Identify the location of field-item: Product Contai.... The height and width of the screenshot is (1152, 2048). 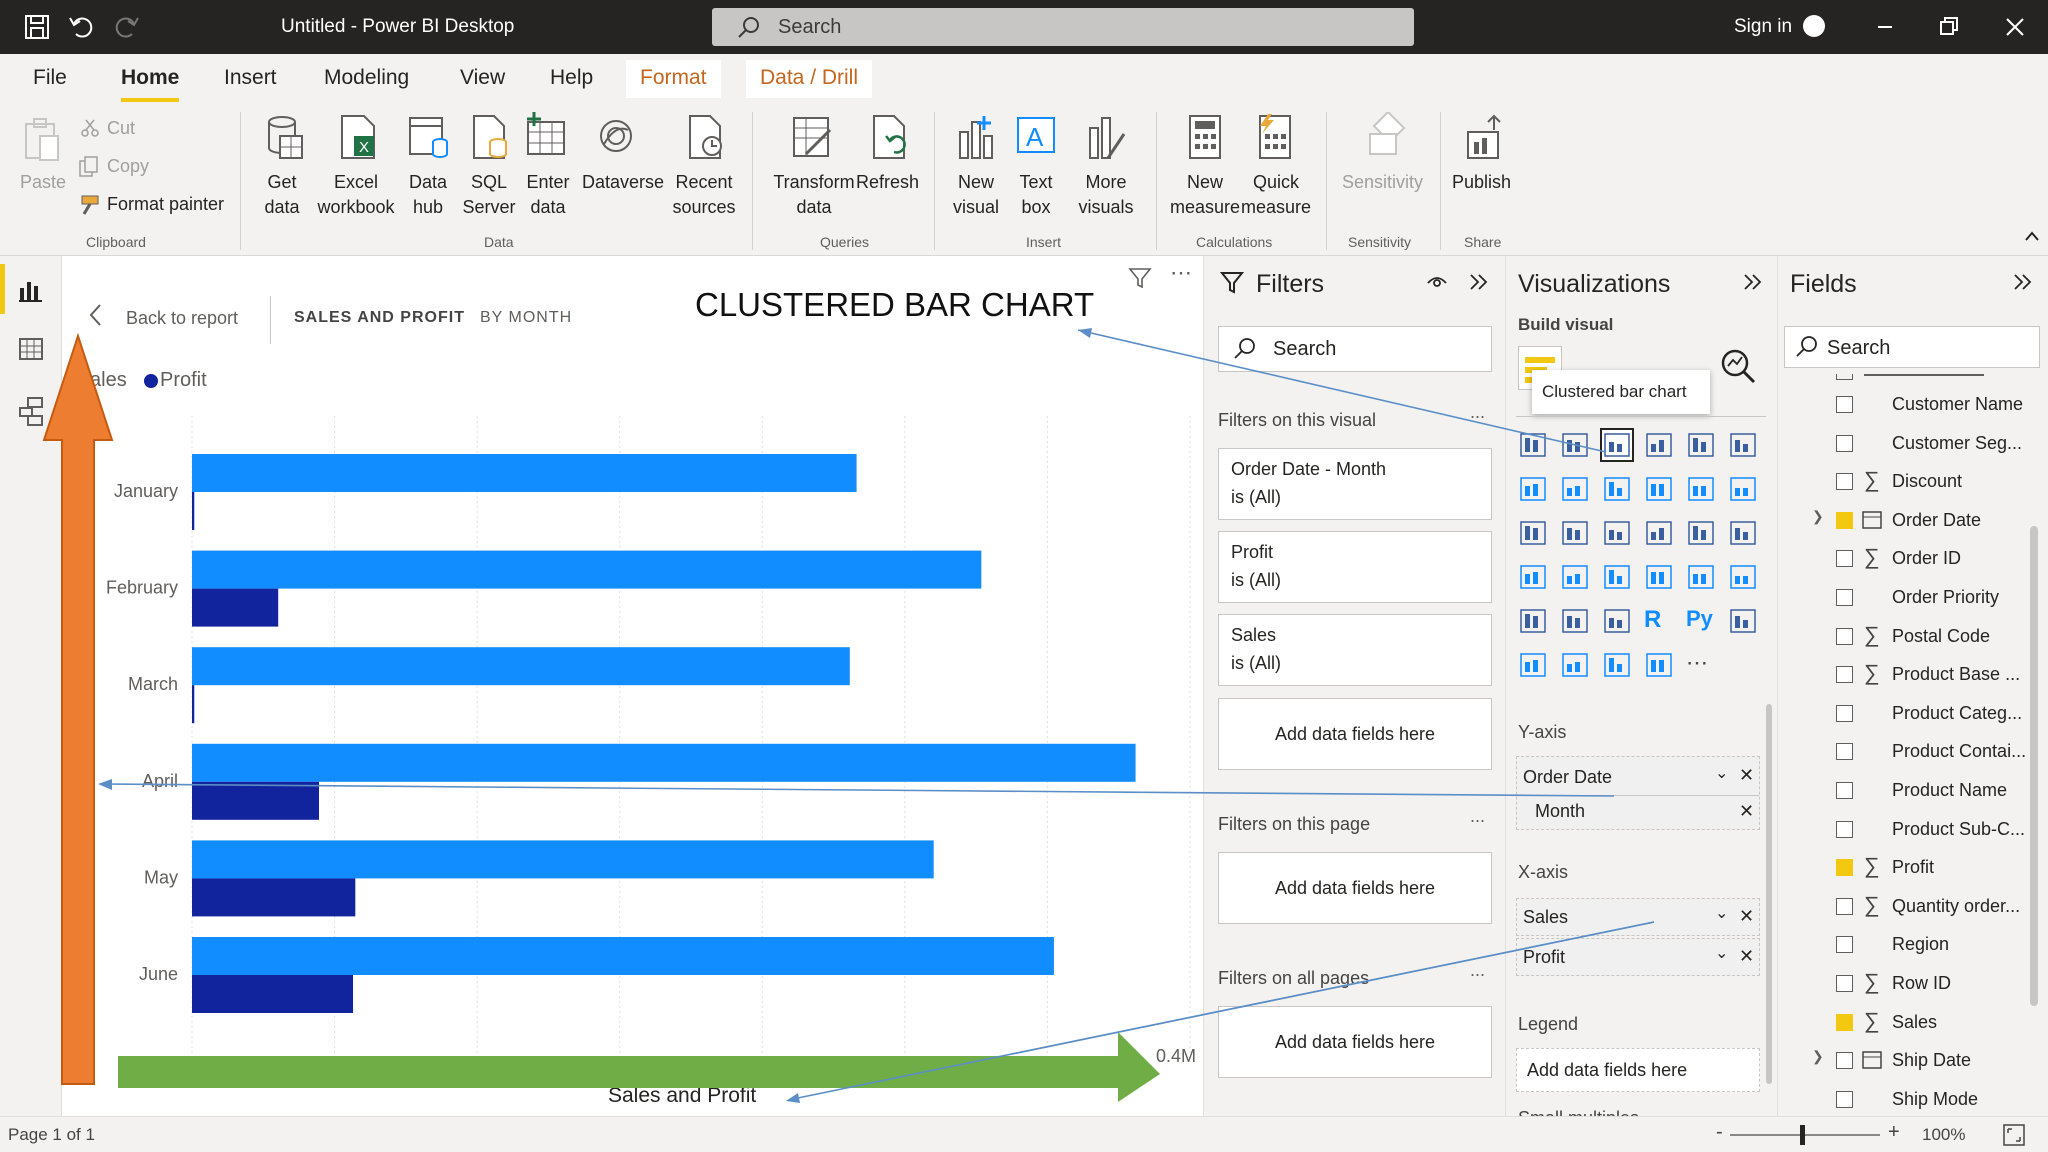
(1913, 752).